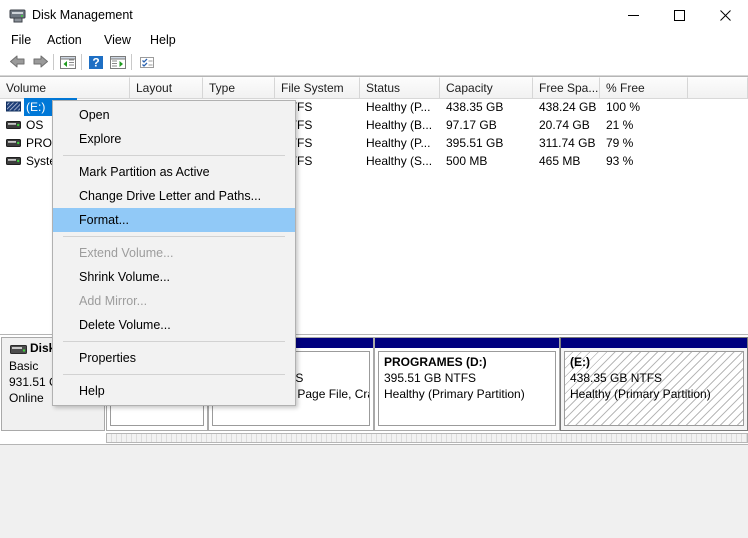 The width and height of the screenshot is (748, 538). I want to click on partition-size-fs: 395.51 GB NTFS, so click(430, 378).